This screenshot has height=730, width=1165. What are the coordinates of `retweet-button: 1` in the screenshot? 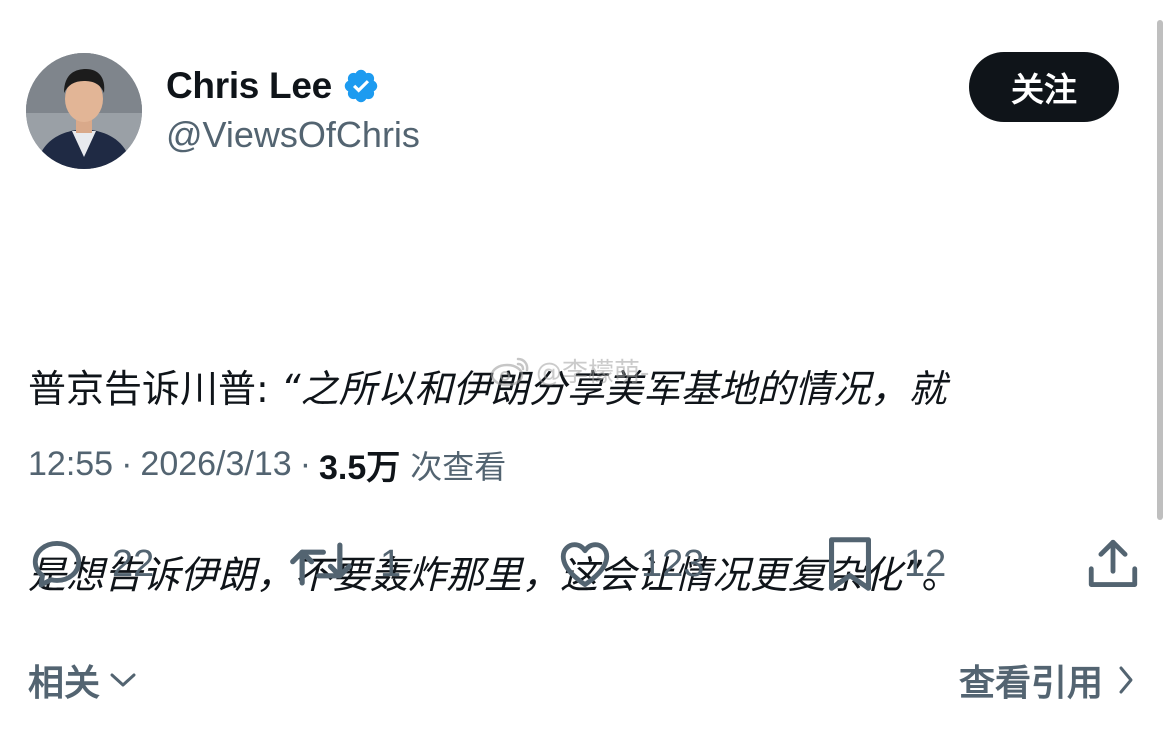 It's located at (344, 564).